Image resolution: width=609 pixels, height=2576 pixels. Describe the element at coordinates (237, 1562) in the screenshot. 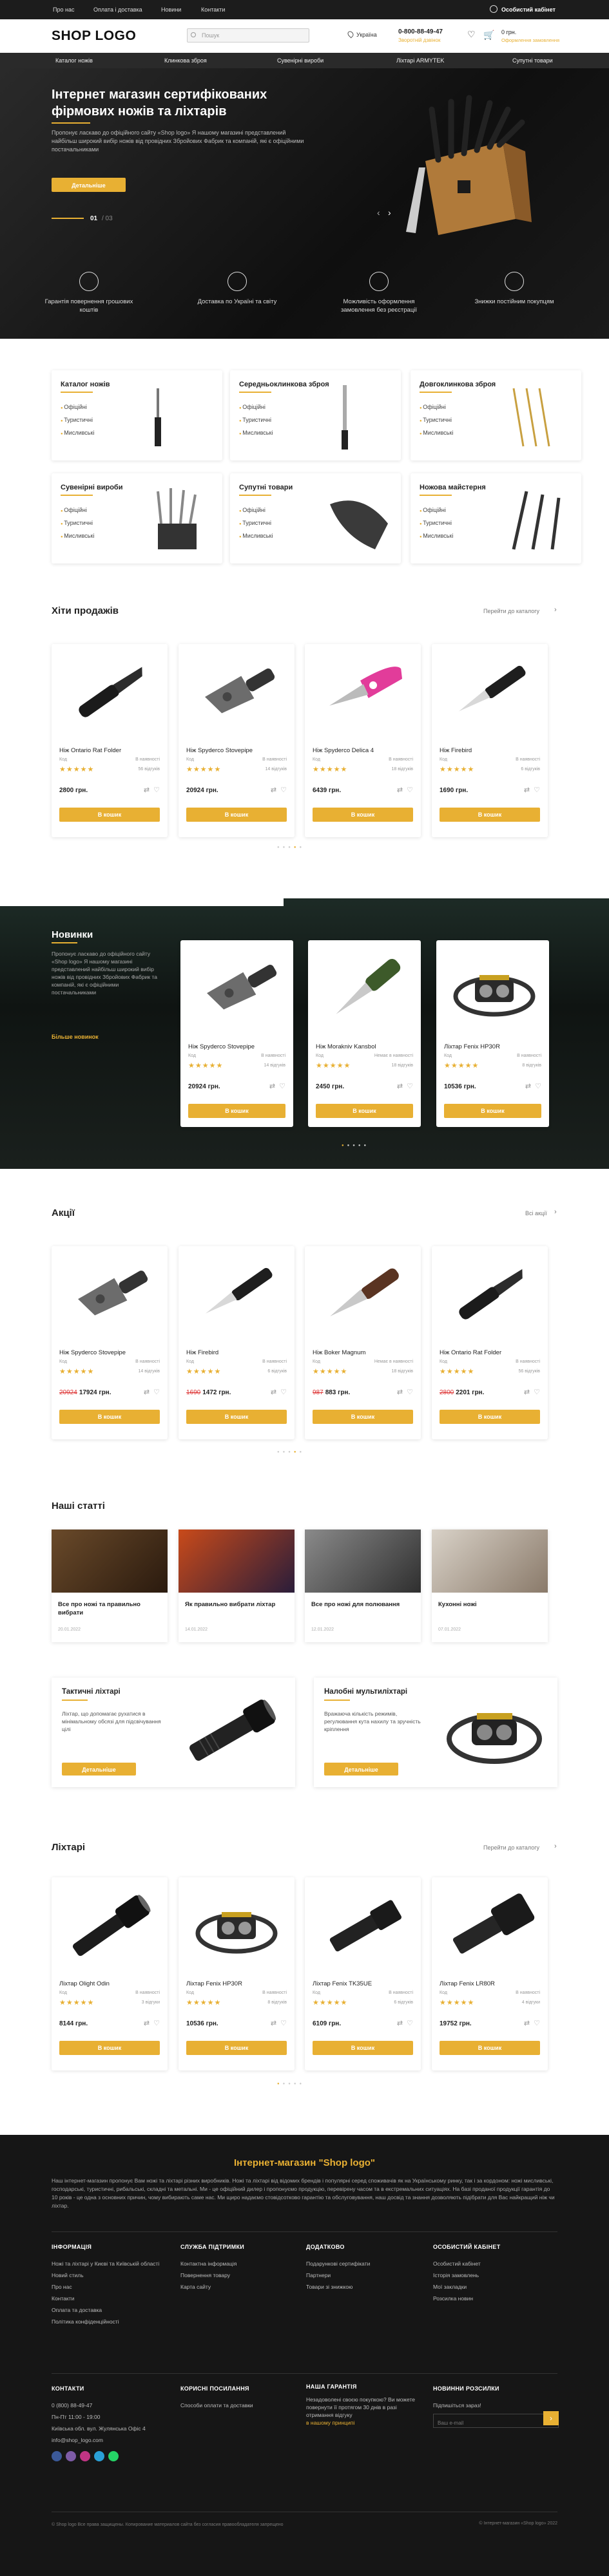

I see `article-image` at that location.